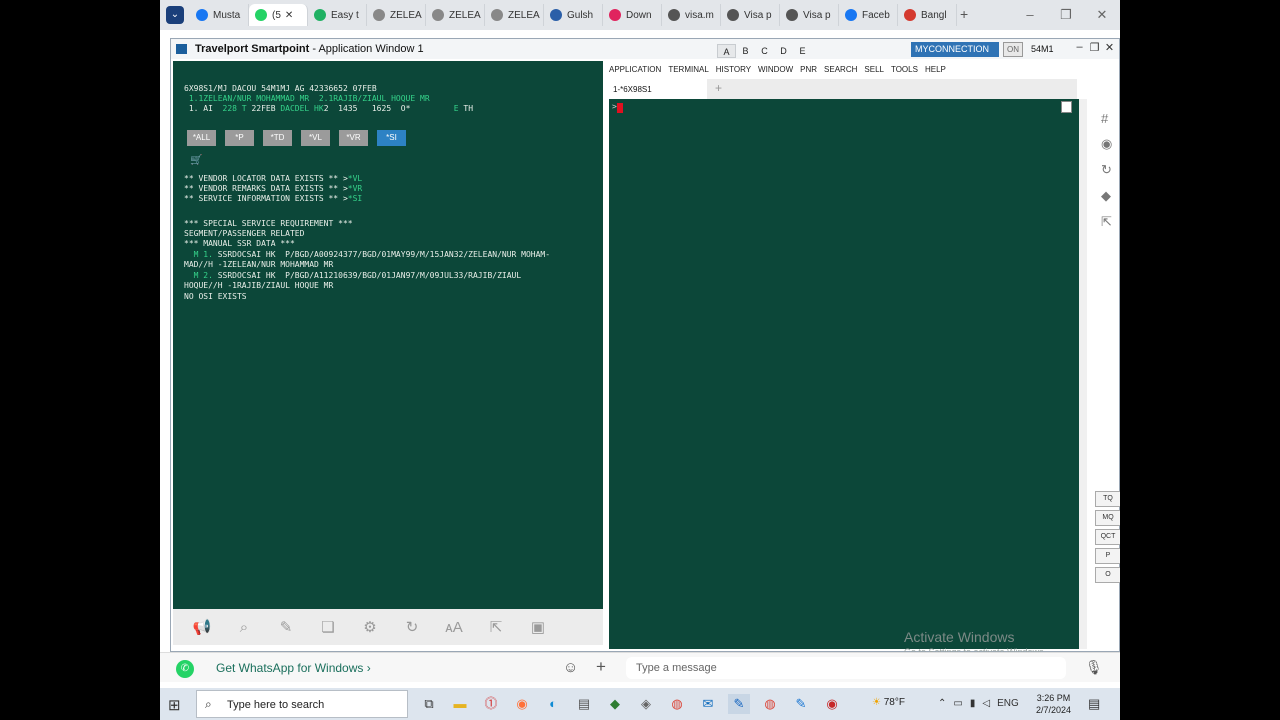 The width and height of the screenshot is (1280, 720). I want to click on browser-tab: Gulsh, so click(573, 15).